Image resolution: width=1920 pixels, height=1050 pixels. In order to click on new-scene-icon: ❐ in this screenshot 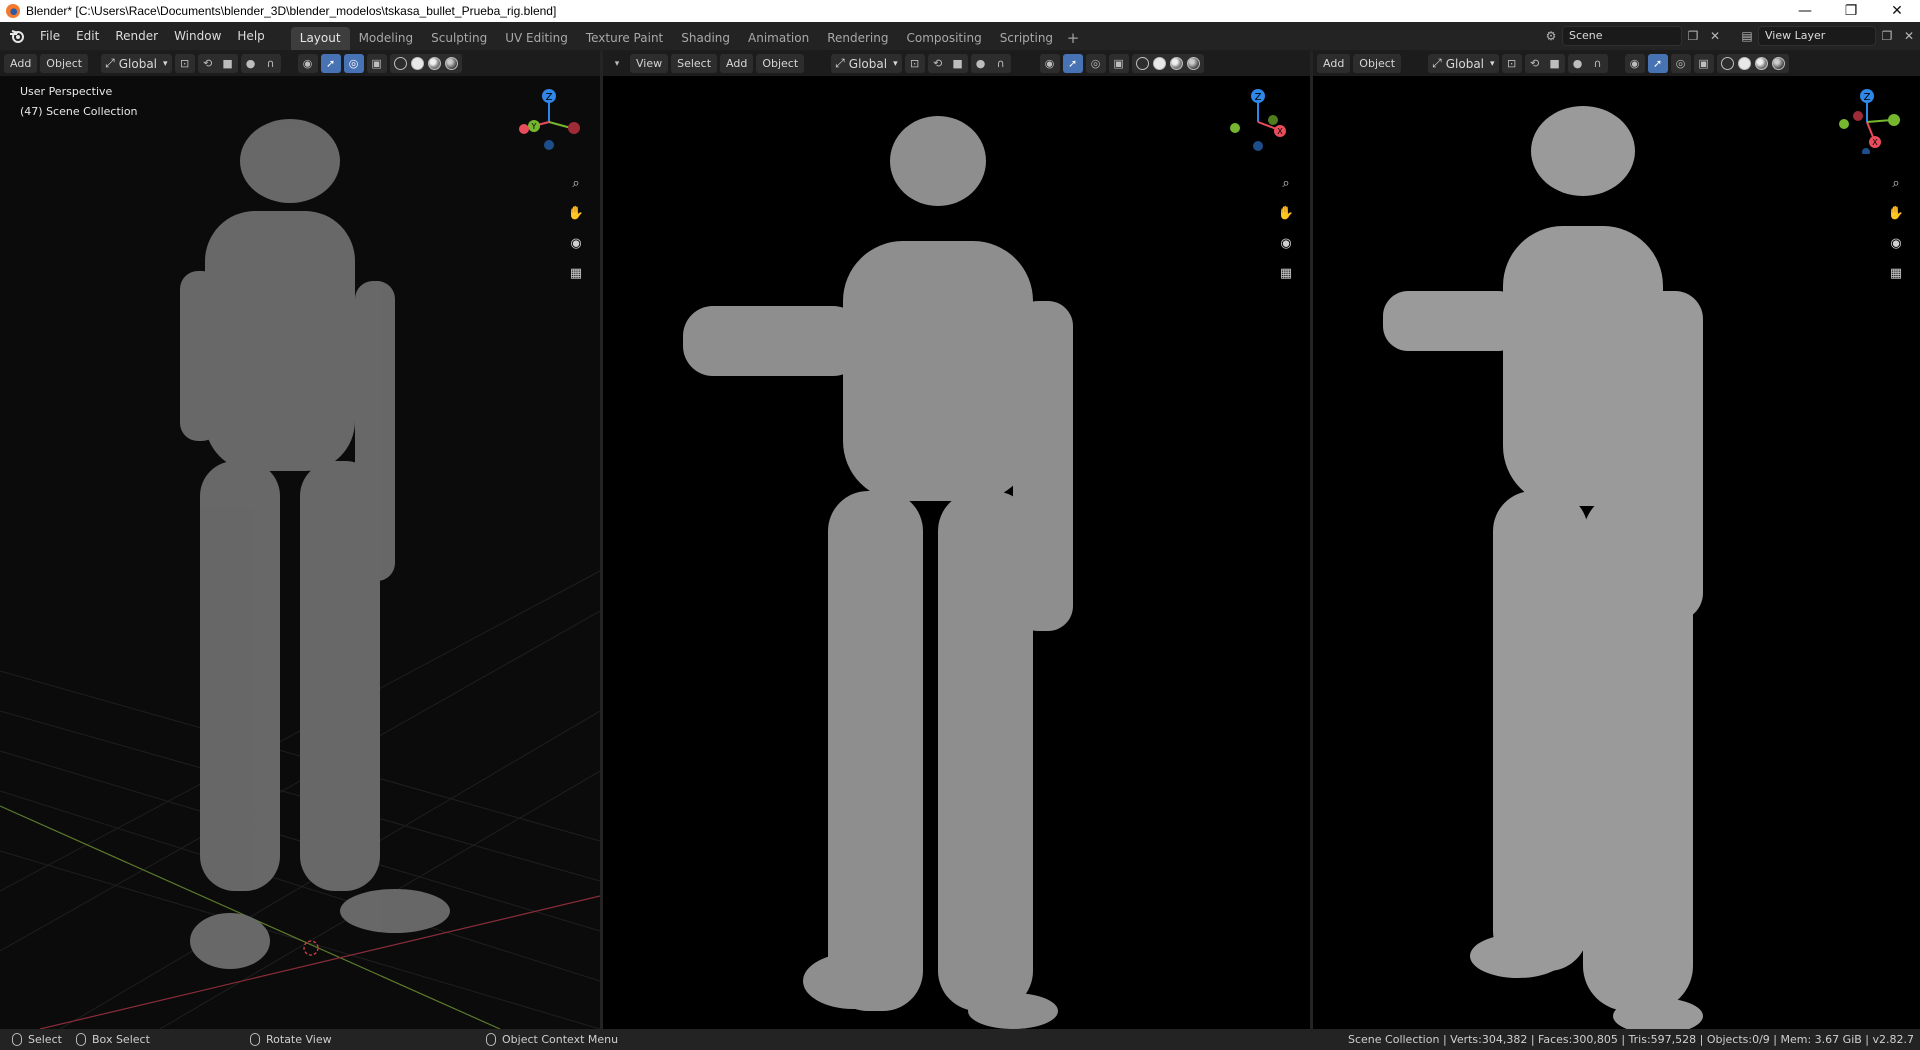, I will do `click(1693, 36)`.